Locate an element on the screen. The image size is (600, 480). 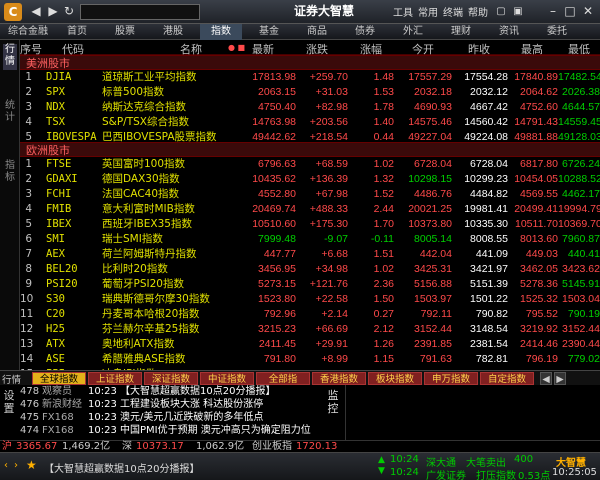
row-chg: +82.98 is located at coordinates (331, 107).